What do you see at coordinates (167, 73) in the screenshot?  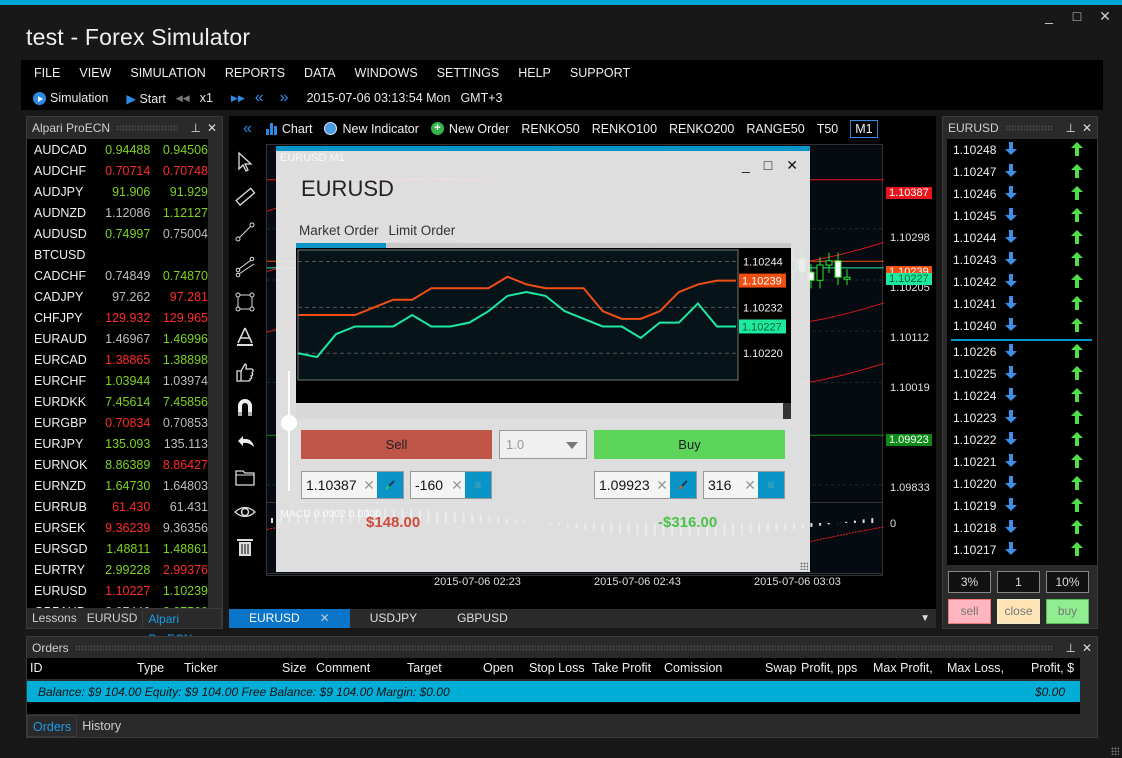 I see `menu-simulation: SIMULATION` at bounding box center [167, 73].